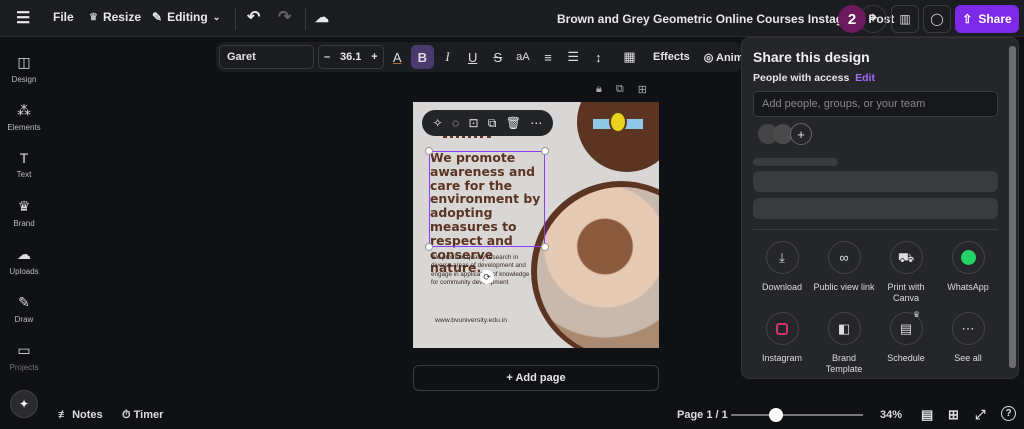 The height and width of the screenshot is (429, 1024). What do you see at coordinates (497, 57) in the screenshot?
I see `strikethrough-icon: S` at bounding box center [497, 57].